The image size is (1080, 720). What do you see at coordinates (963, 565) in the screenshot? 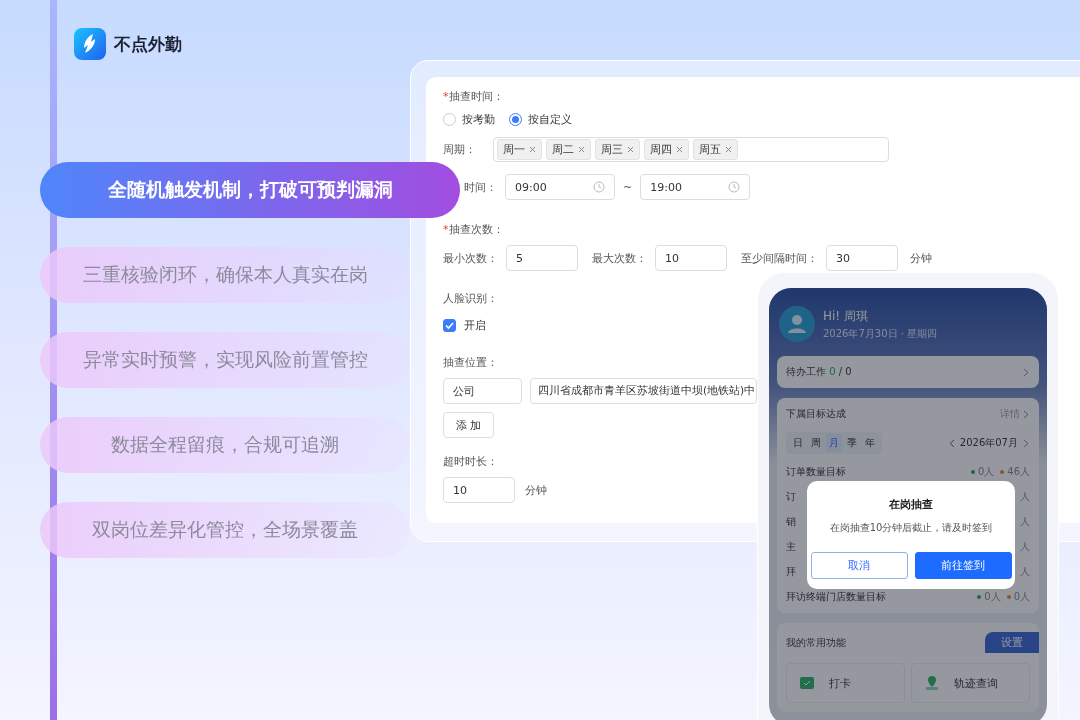
I see `confirm-button: 前往签到` at bounding box center [963, 565].